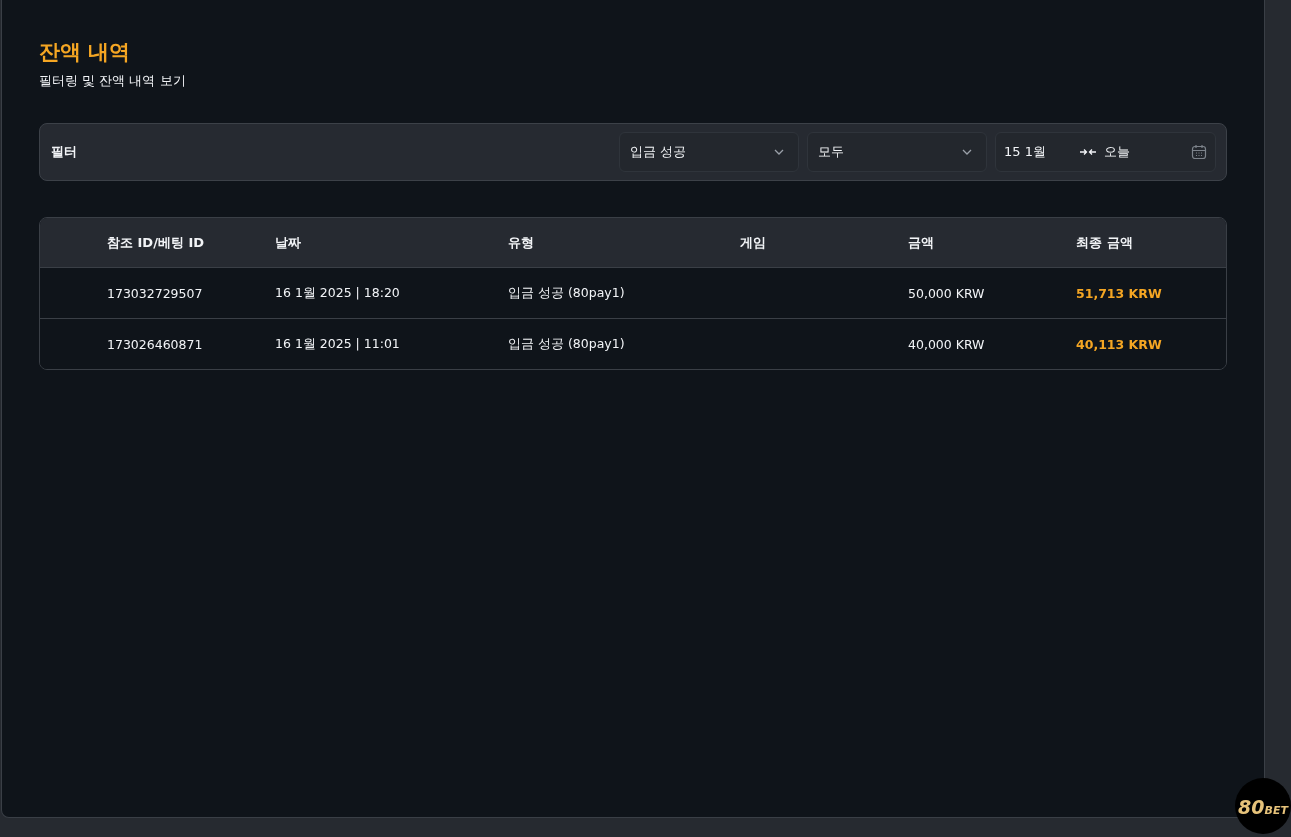 The width and height of the screenshot is (1291, 837). What do you see at coordinates (113, 81) in the screenshot?
I see `page-subtitle: 필터링 및 잔액 내역 보기` at bounding box center [113, 81].